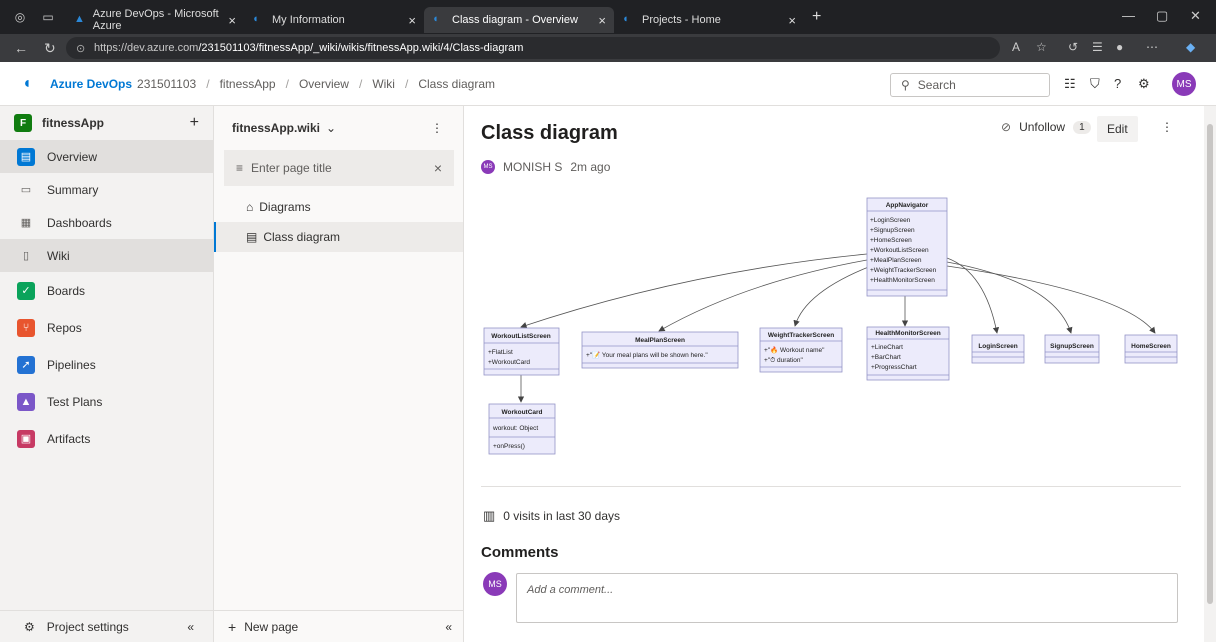  I want to click on copilot-icon: ↺, so click(1073, 47).